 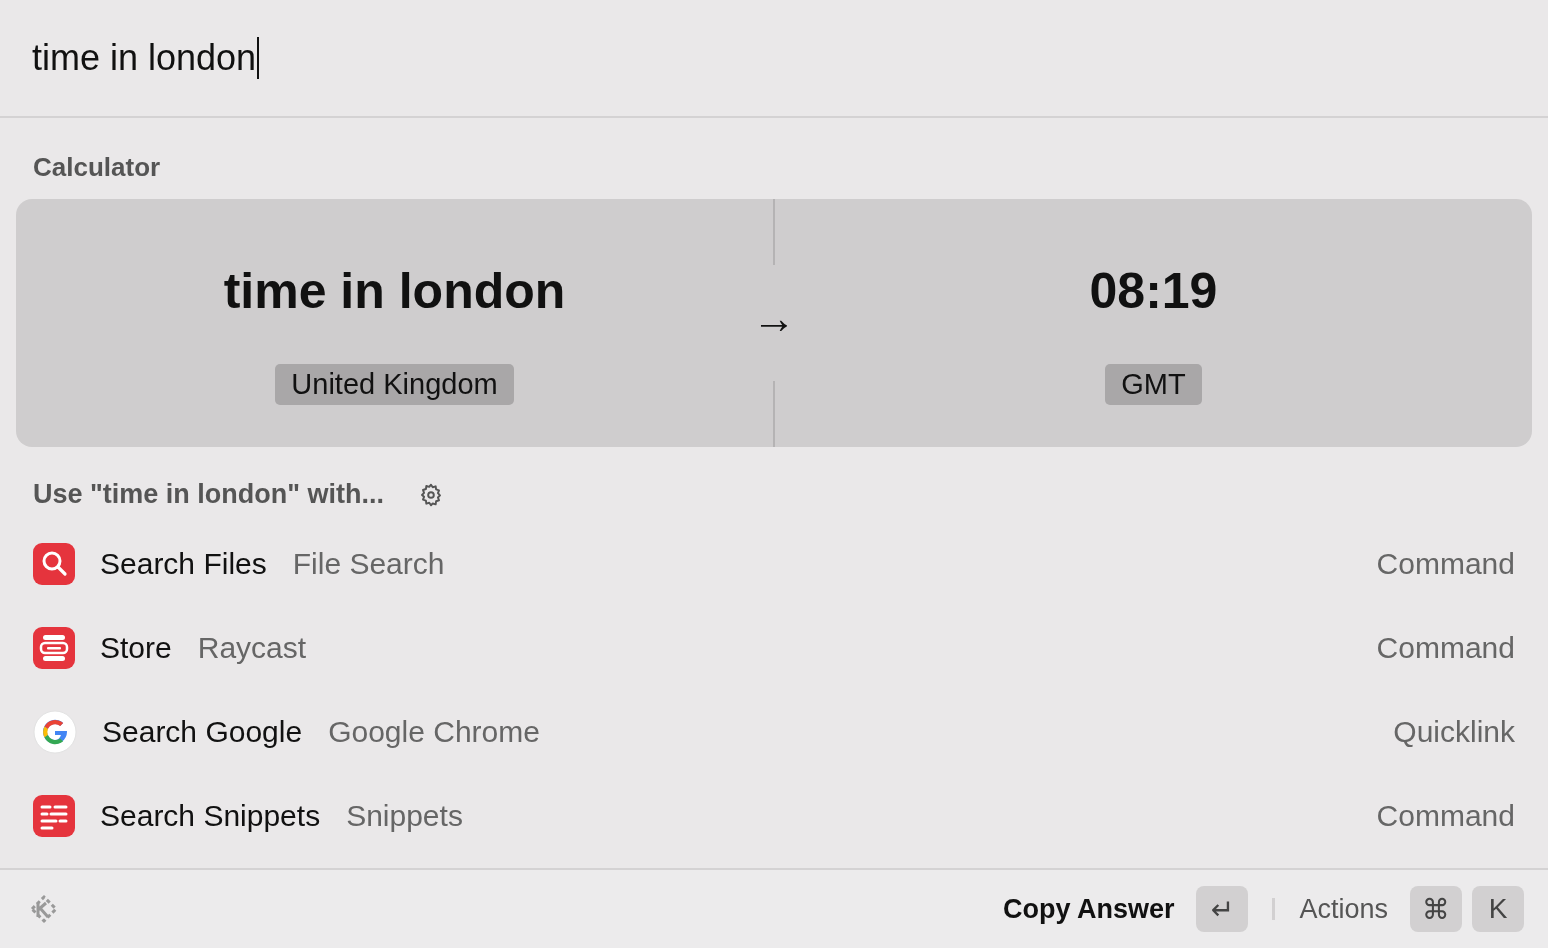 What do you see at coordinates (1454, 732) in the screenshot?
I see `item-type: Quicklink` at bounding box center [1454, 732].